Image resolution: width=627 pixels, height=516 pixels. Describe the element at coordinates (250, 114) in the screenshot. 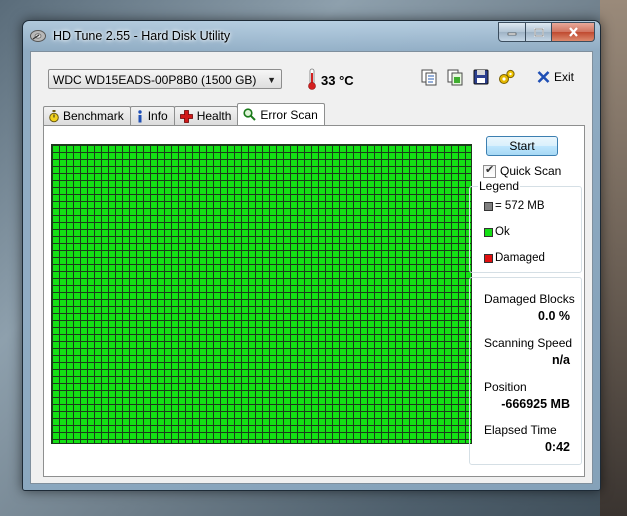

I see `magnifier-icon` at that location.